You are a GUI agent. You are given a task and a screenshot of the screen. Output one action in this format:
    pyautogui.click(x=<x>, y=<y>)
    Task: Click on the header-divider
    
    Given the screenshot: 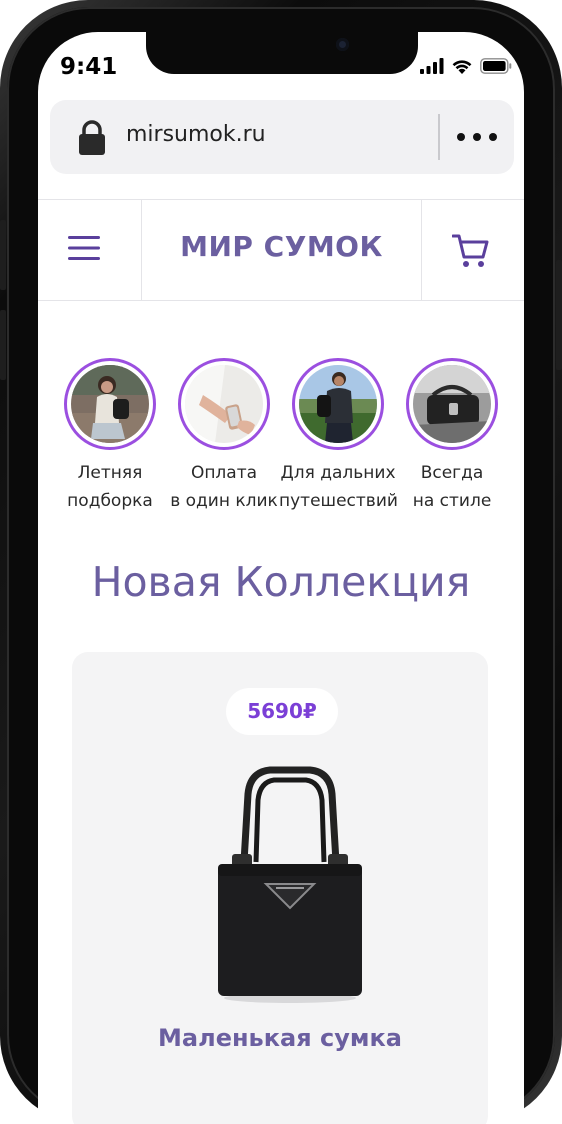 What is the action you would take?
    pyautogui.click(x=421, y=250)
    